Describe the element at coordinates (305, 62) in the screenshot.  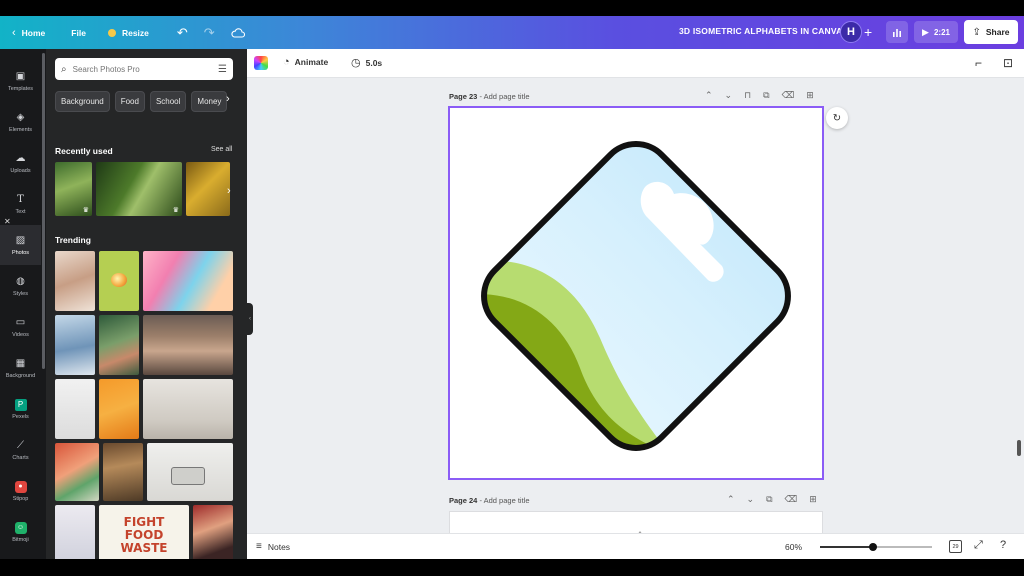
I see `animate-button: ◔ Animate` at that location.